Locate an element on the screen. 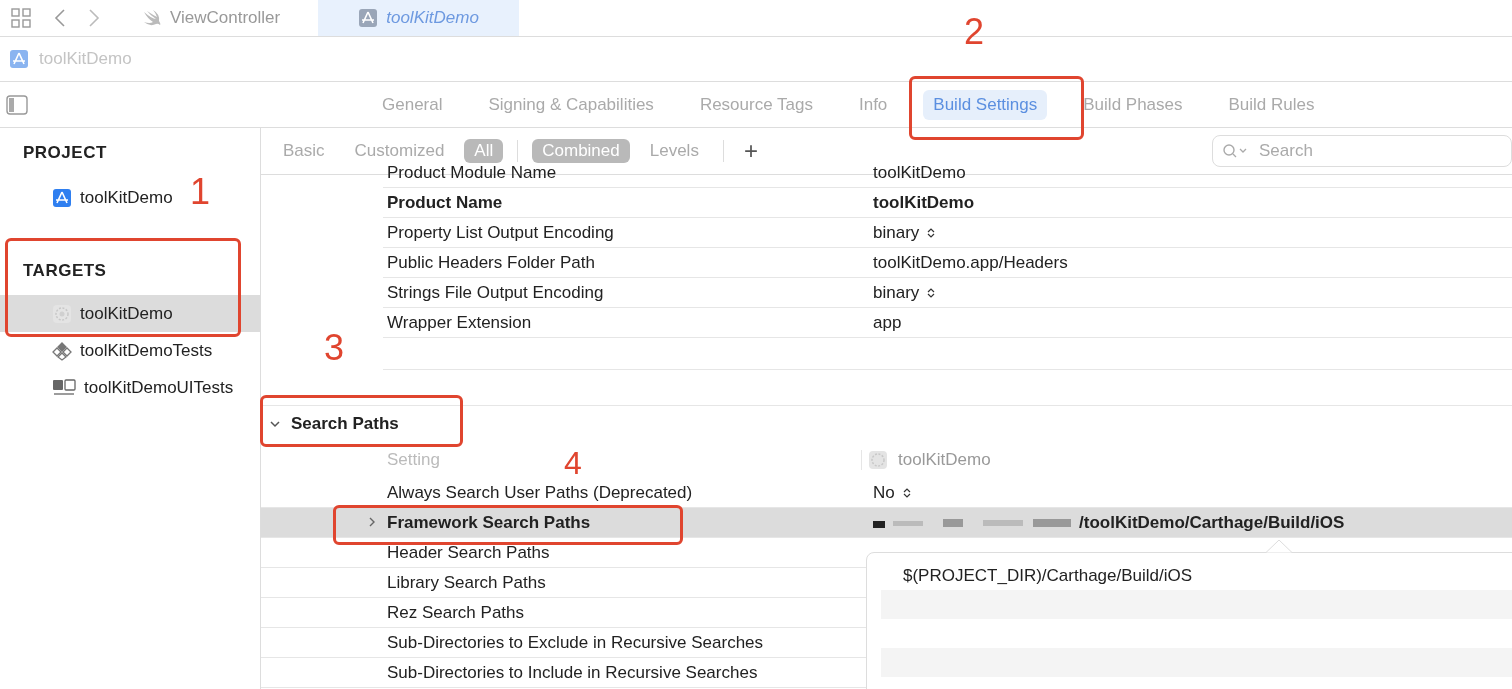 The height and width of the screenshot is (689, 1512). setting-value: app is located at coordinates (887, 322).